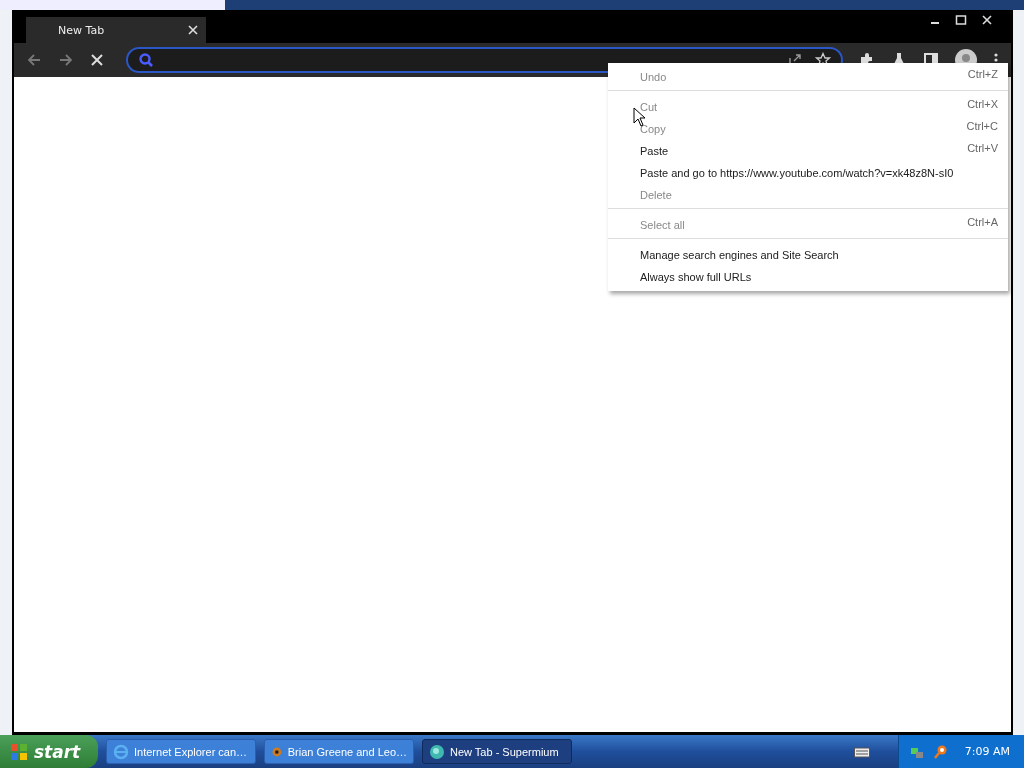  What do you see at coordinates (121, 751) in the screenshot?
I see `globe-e-icon` at bounding box center [121, 751].